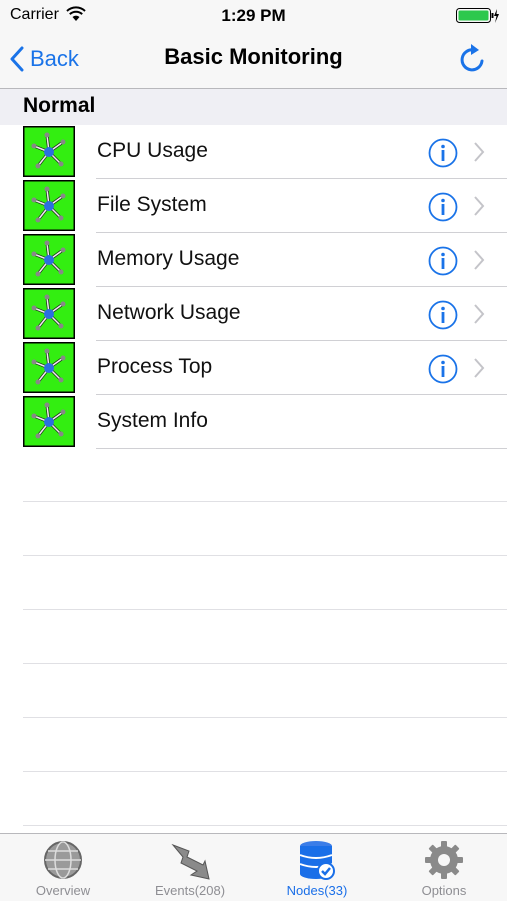 Image resolution: width=507 pixels, height=901 pixels. Describe the element at coordinates (190, 861) in the screenshot. I see `lightning-icon` at that location.